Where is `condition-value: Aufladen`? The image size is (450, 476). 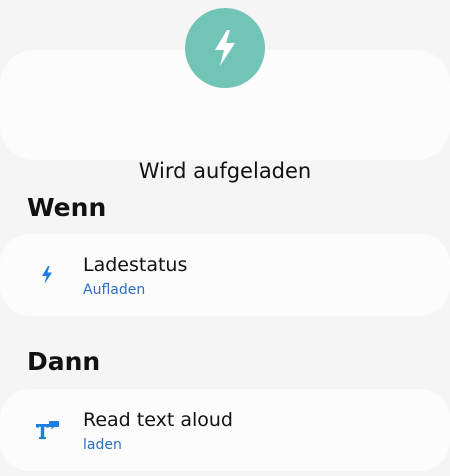 condition-value: Aufladen is located at coordinates (114, 290).